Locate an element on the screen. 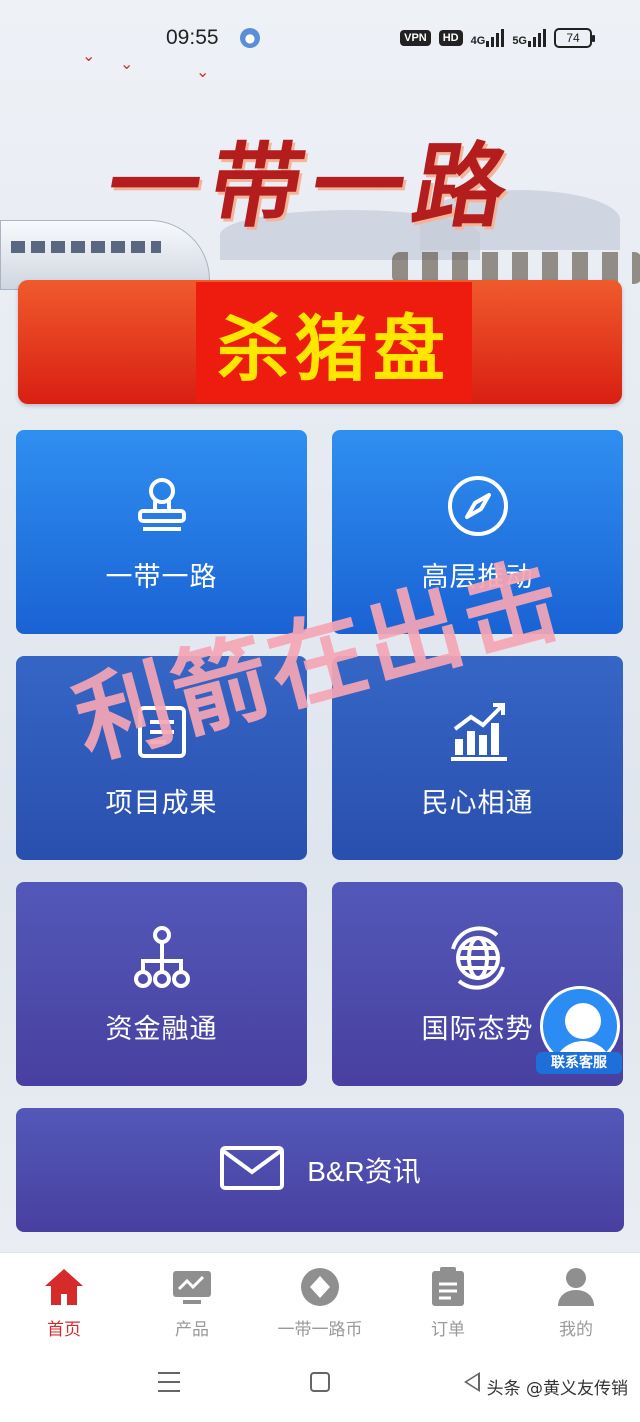 The width and height of the screenshot is (640, 1422). nav-home: 首页 is located at coordinates (64, 1302).